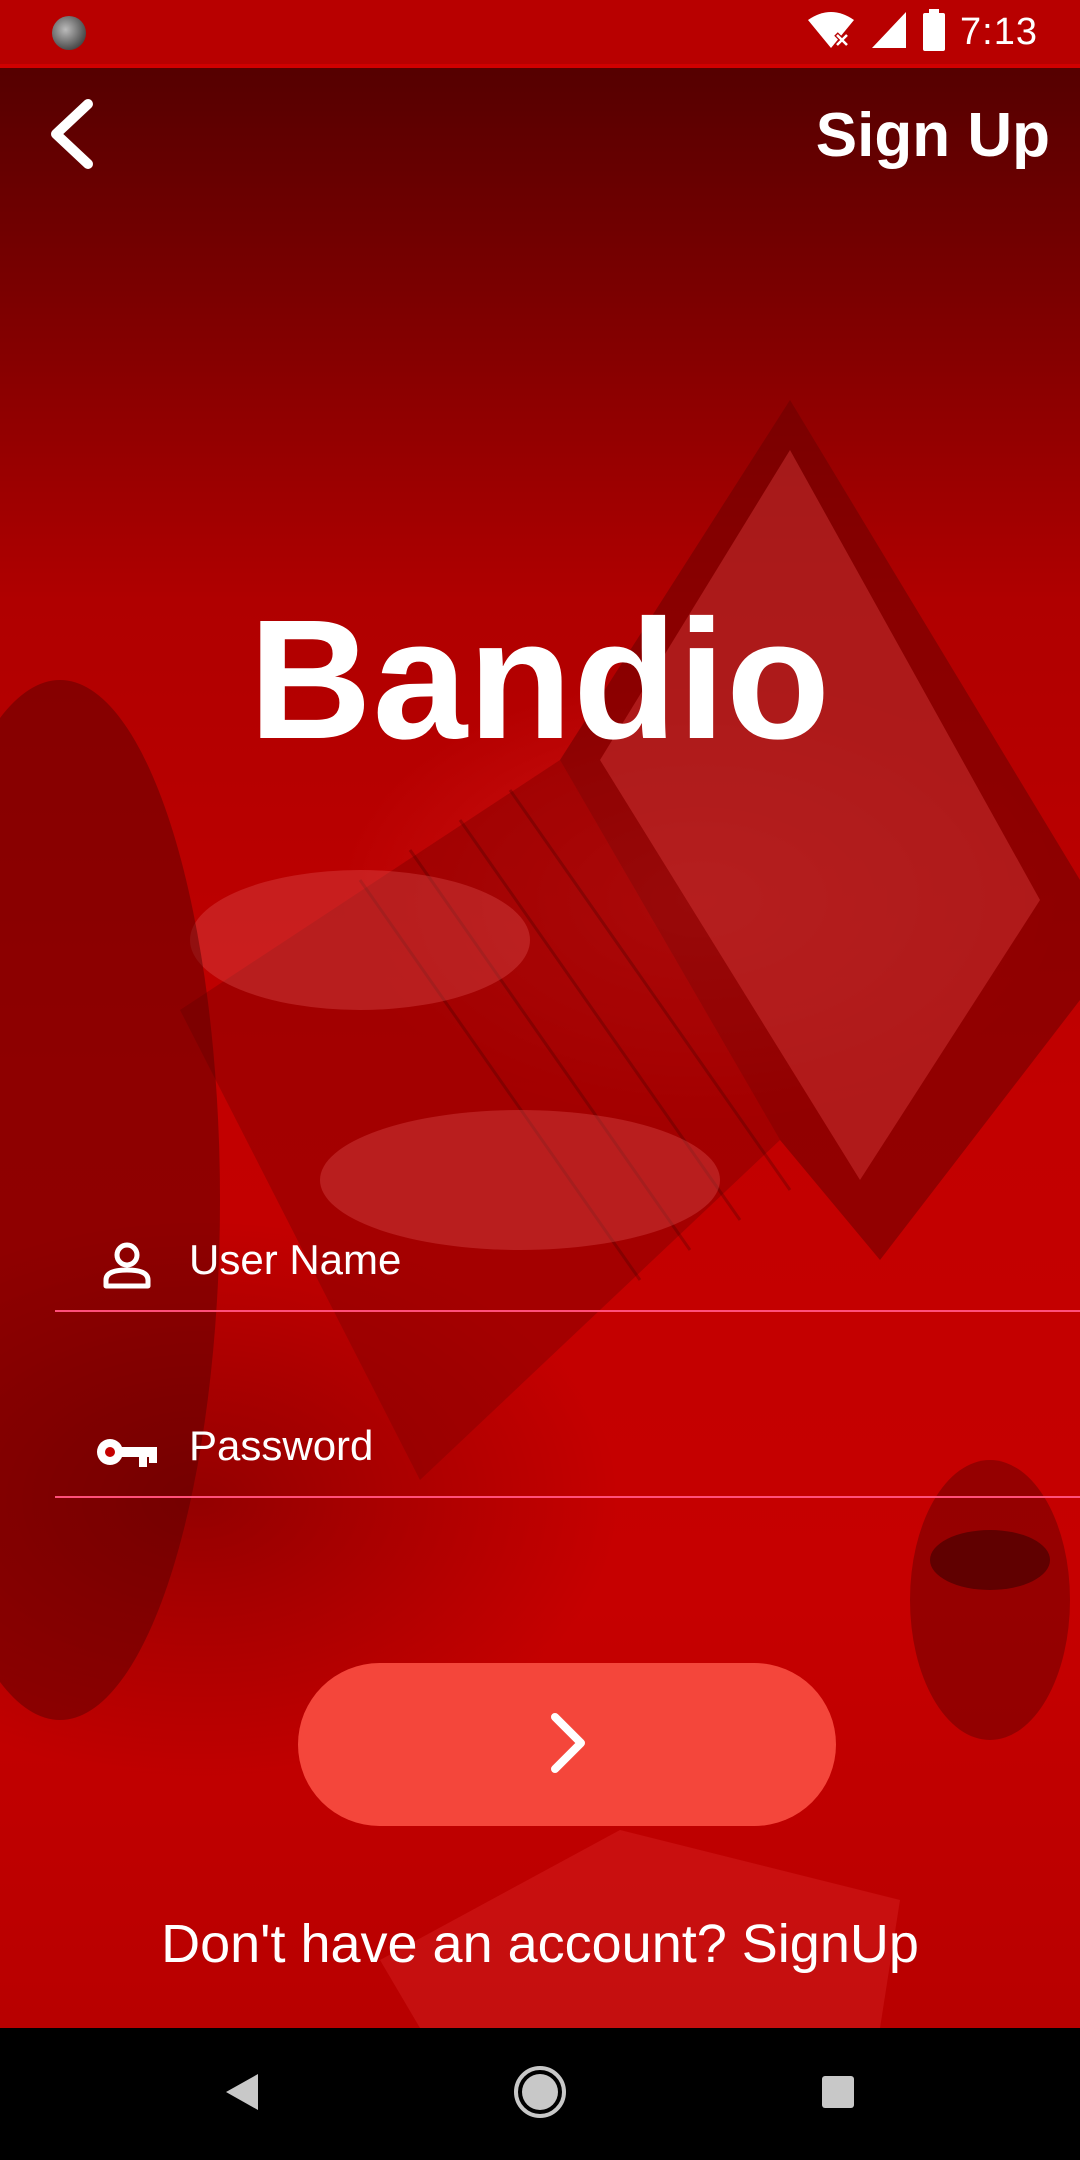  I want to click on nav-back-icon, so click(242, 2094).